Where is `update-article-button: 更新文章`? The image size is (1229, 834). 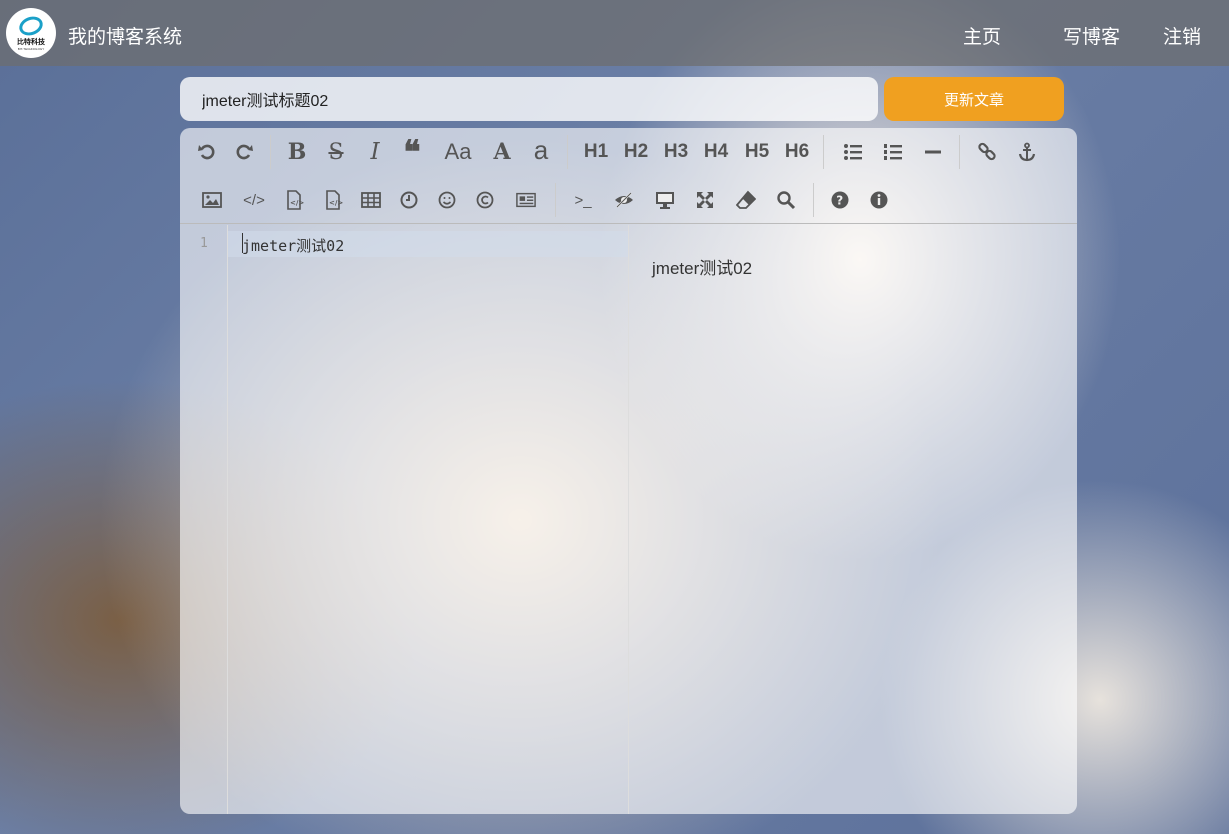 update-article-button: 更新文章 is located at coordinates (974, 99).